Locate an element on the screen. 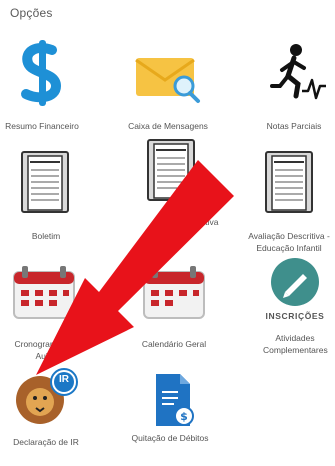  tile-label: Quitação de Débitos is located at coordinates (170, 438).